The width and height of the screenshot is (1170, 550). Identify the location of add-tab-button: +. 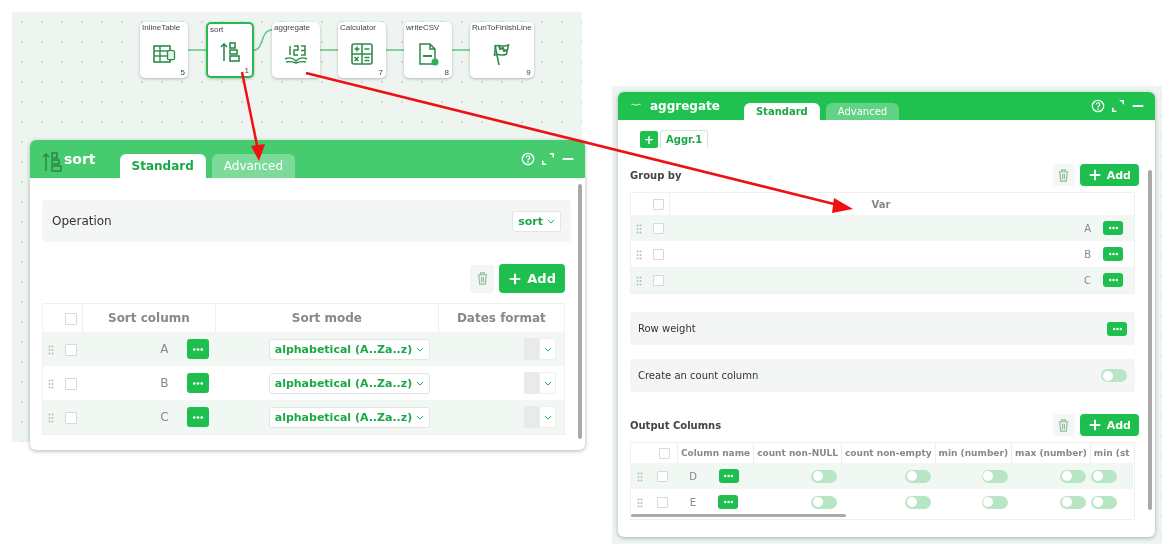
(649, 139).